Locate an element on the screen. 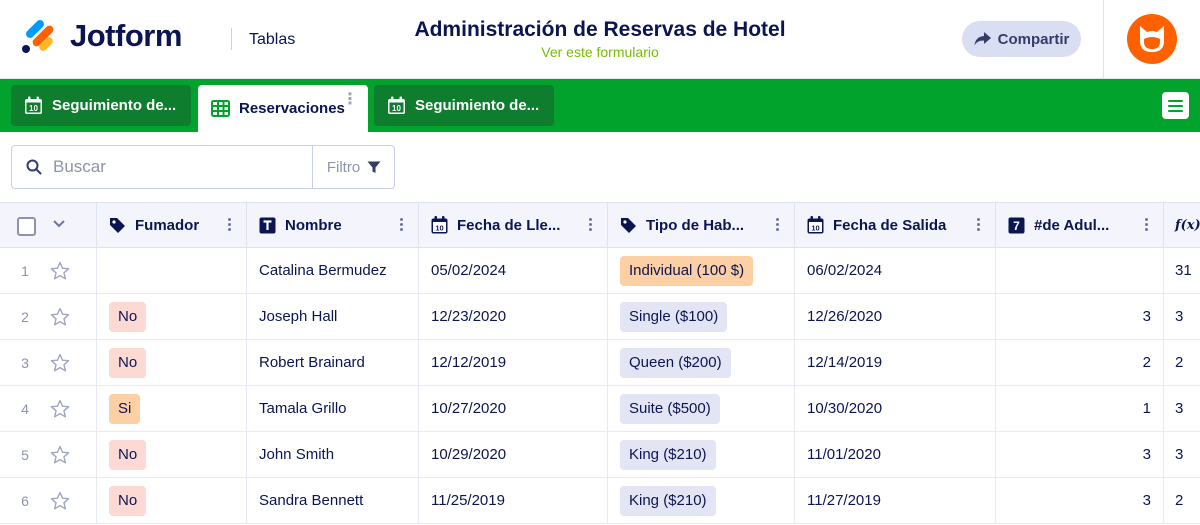 The image size is (1200, 525). cell-adultos is located at coordinates (1080, 270).